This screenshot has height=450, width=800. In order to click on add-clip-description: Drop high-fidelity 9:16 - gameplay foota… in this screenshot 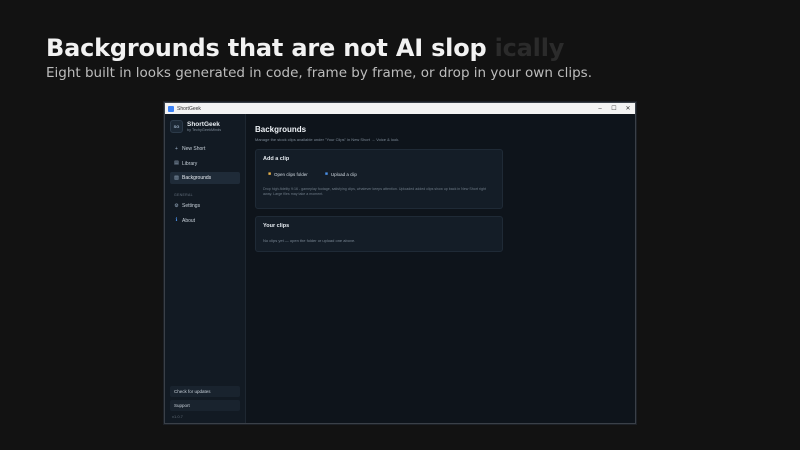, I will do `click(374, 191)`.